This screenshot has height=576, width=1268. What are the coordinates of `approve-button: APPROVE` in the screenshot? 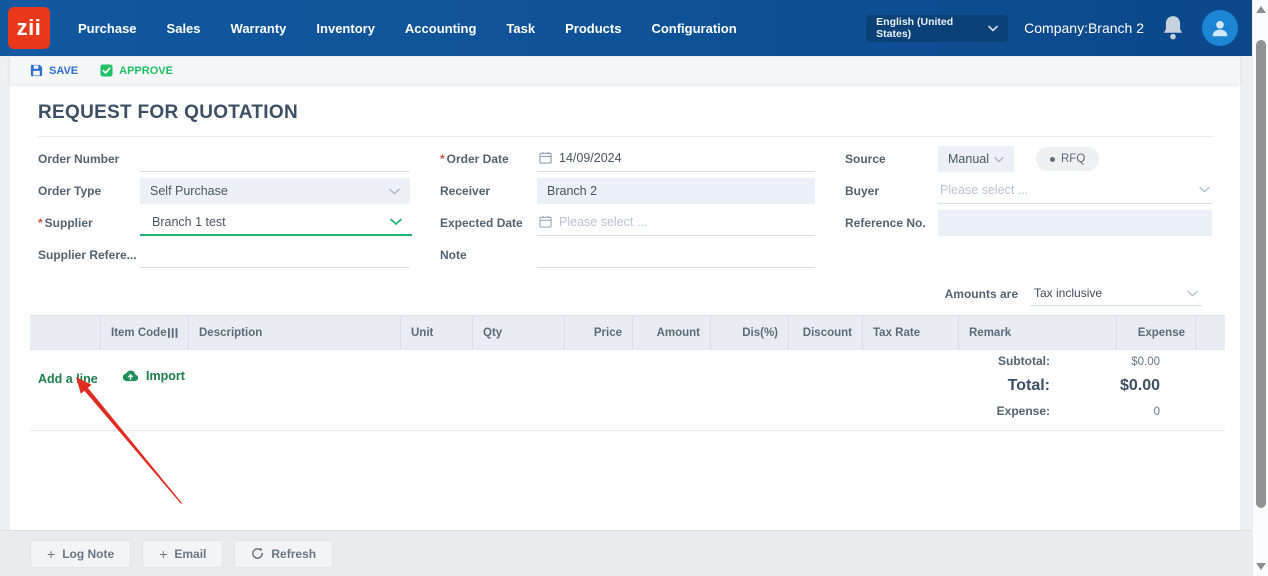 It's located at (136, 70).